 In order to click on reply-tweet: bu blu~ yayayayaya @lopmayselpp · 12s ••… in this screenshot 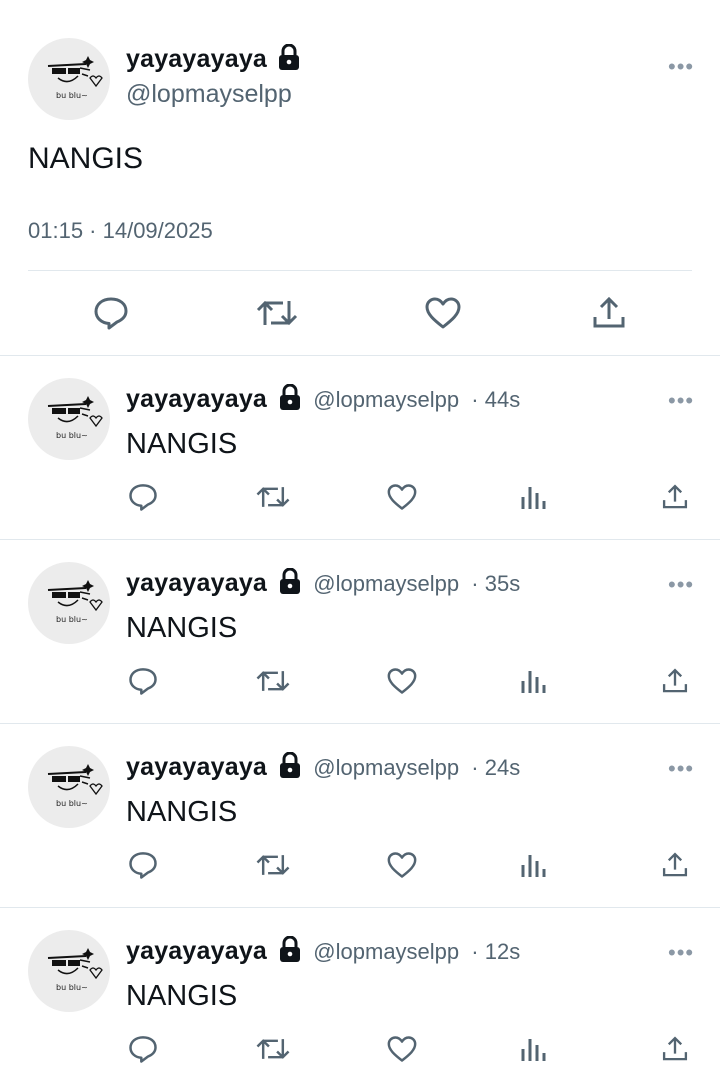, I will do `click(360, 987)`.